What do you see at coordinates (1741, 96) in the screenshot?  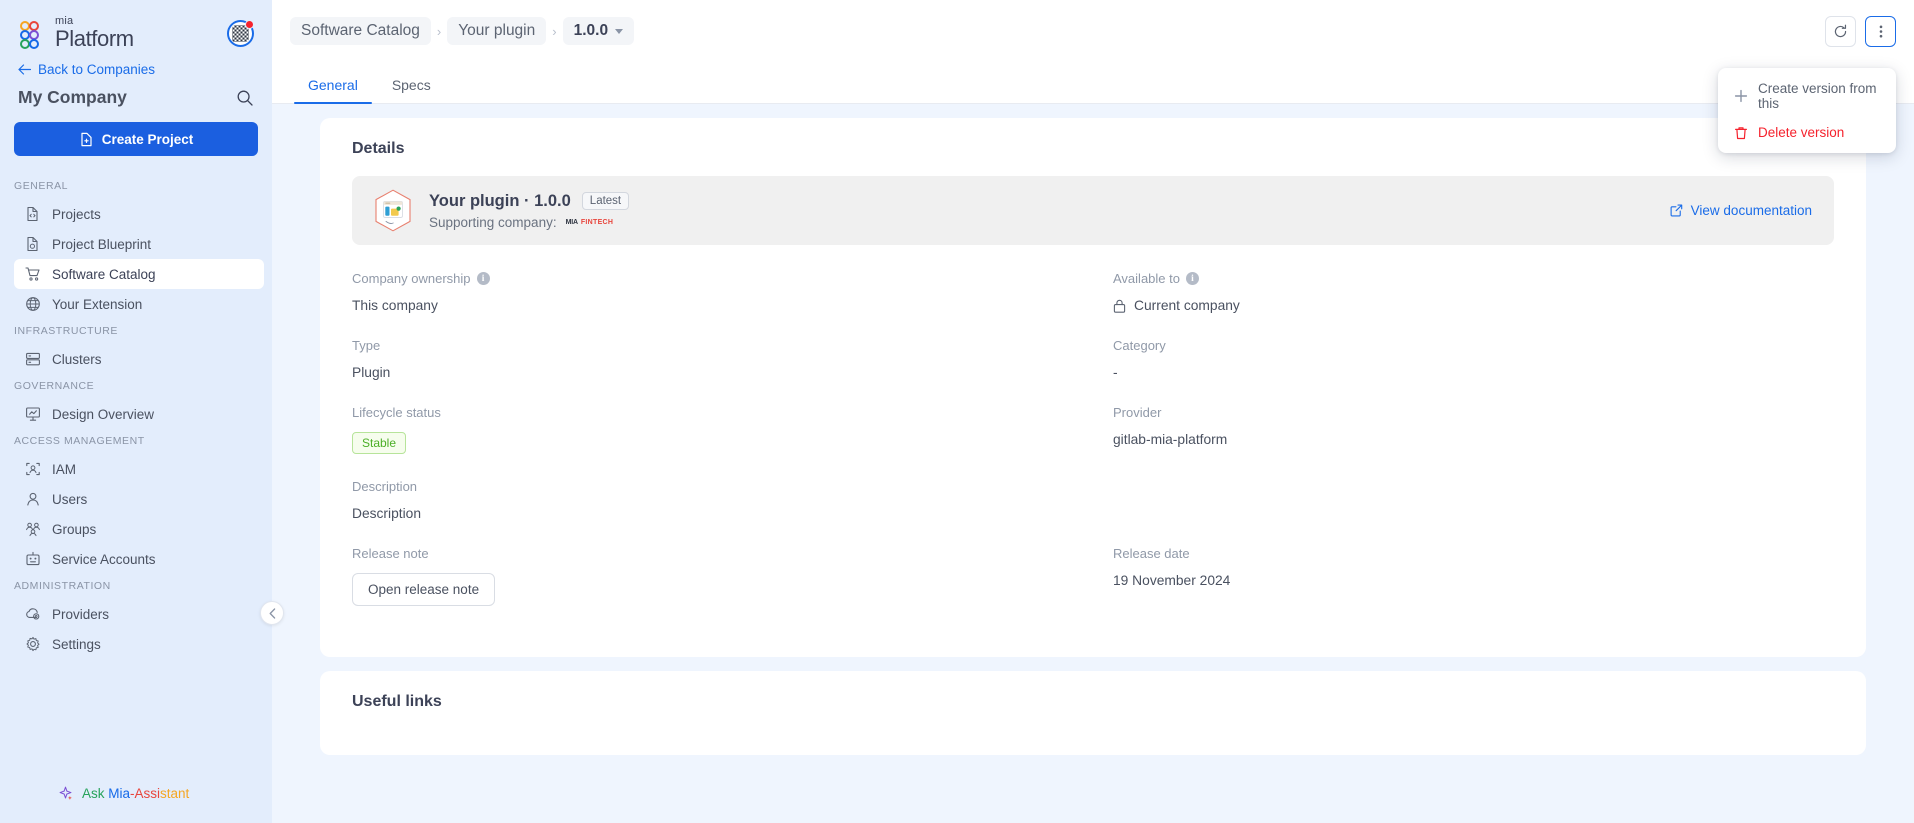 I see `plus-icon` at bounding box center [1741, 96].